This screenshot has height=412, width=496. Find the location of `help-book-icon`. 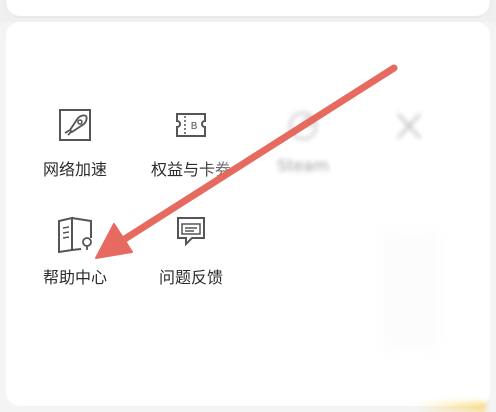

help-book-icon is located at coordinates (75, 235).